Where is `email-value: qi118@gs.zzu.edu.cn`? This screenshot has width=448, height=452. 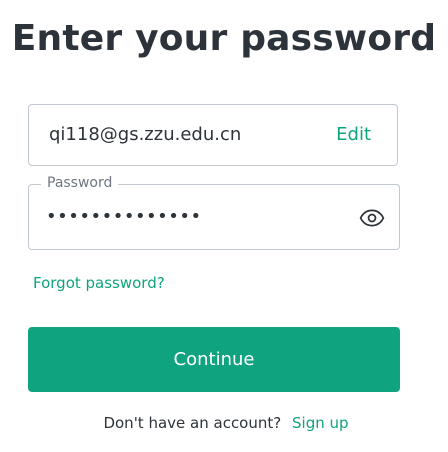
email-value: qi118@gs.zzu.edu.cn is located at coordinates (145, 134).